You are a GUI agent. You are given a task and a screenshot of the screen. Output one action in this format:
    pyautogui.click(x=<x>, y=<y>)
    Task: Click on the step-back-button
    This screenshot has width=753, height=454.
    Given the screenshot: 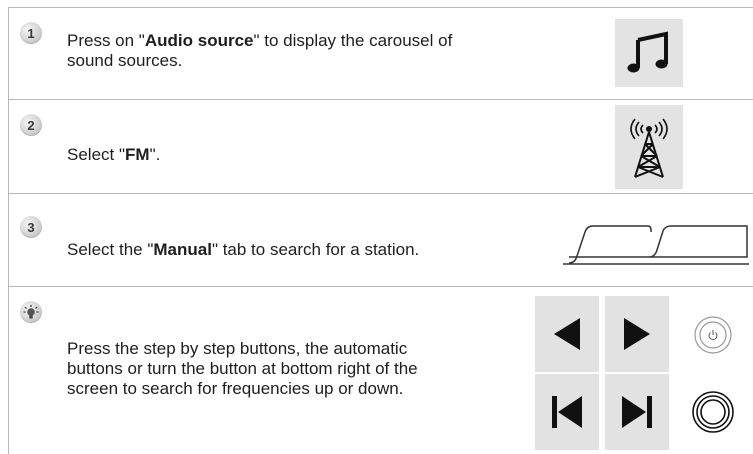 What is the action you would take?
    pyautogui.click(x=567, y=334)
    